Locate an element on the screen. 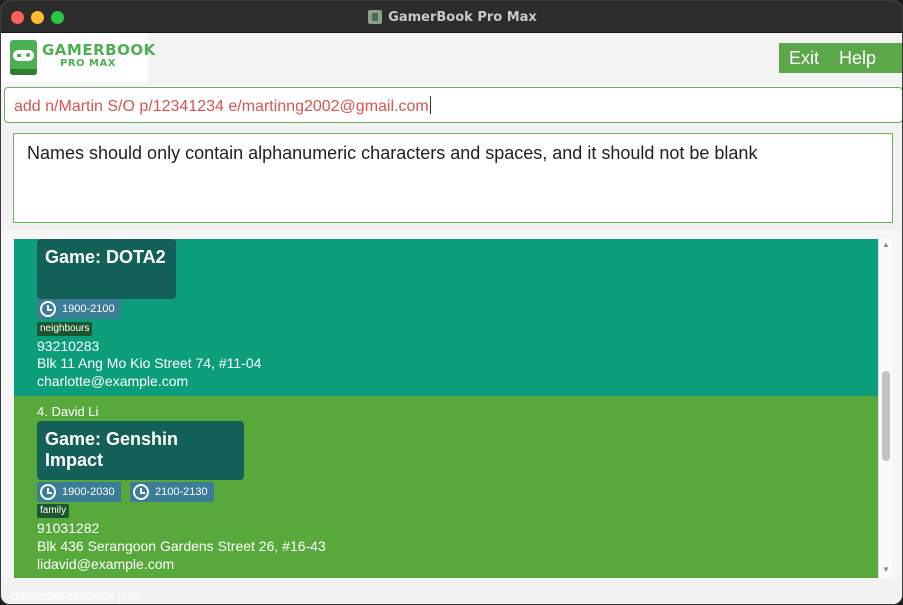 This screenshot has width=903, height=605. scroll-up-icon: ▲ is located at coordinates (886, 245).